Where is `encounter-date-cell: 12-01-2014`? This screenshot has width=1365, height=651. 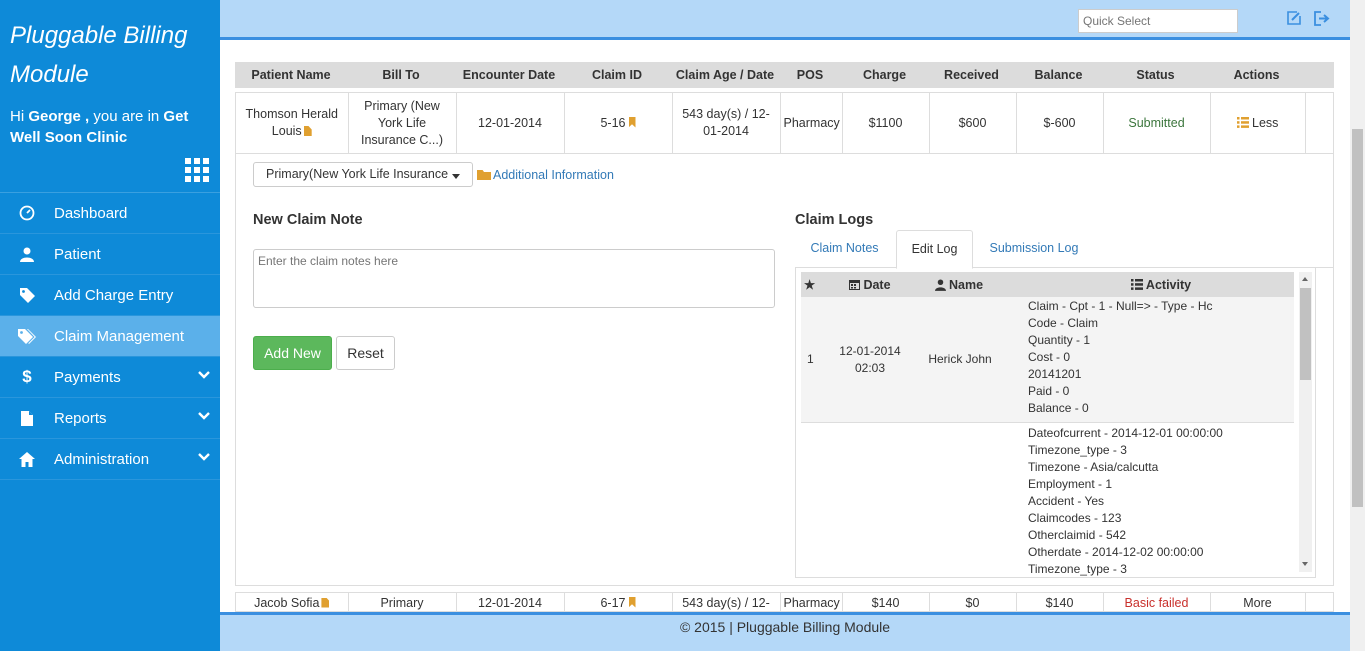 encounter-date-cell: 12-01-2014 is located at coordinates (510, 123).